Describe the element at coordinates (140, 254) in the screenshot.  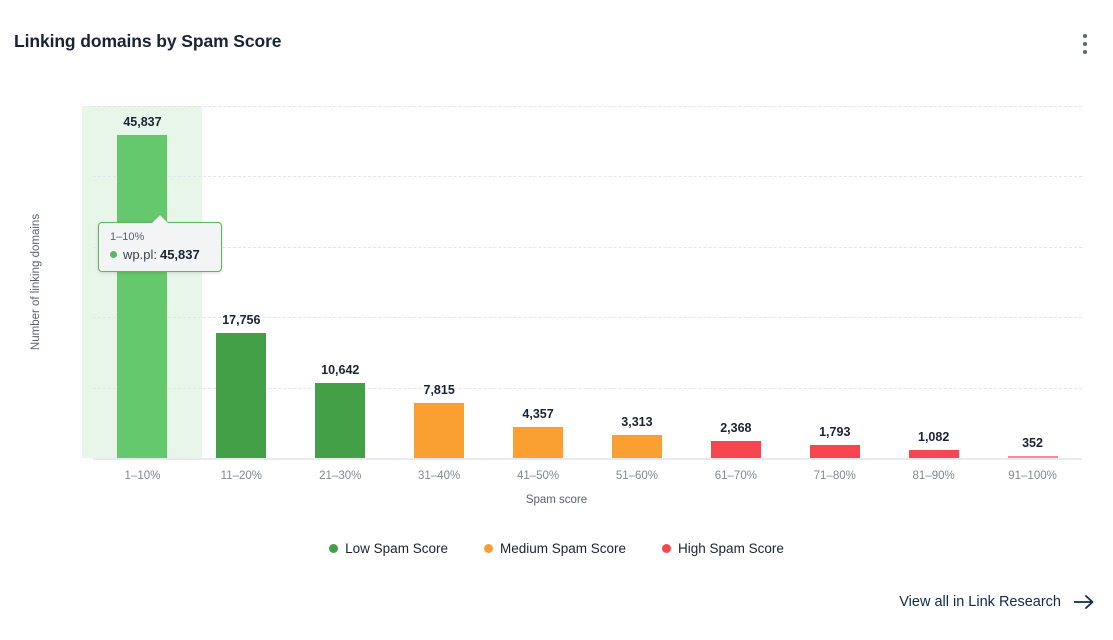
I see `tooltip-series-label: wp.pl:` at that location.